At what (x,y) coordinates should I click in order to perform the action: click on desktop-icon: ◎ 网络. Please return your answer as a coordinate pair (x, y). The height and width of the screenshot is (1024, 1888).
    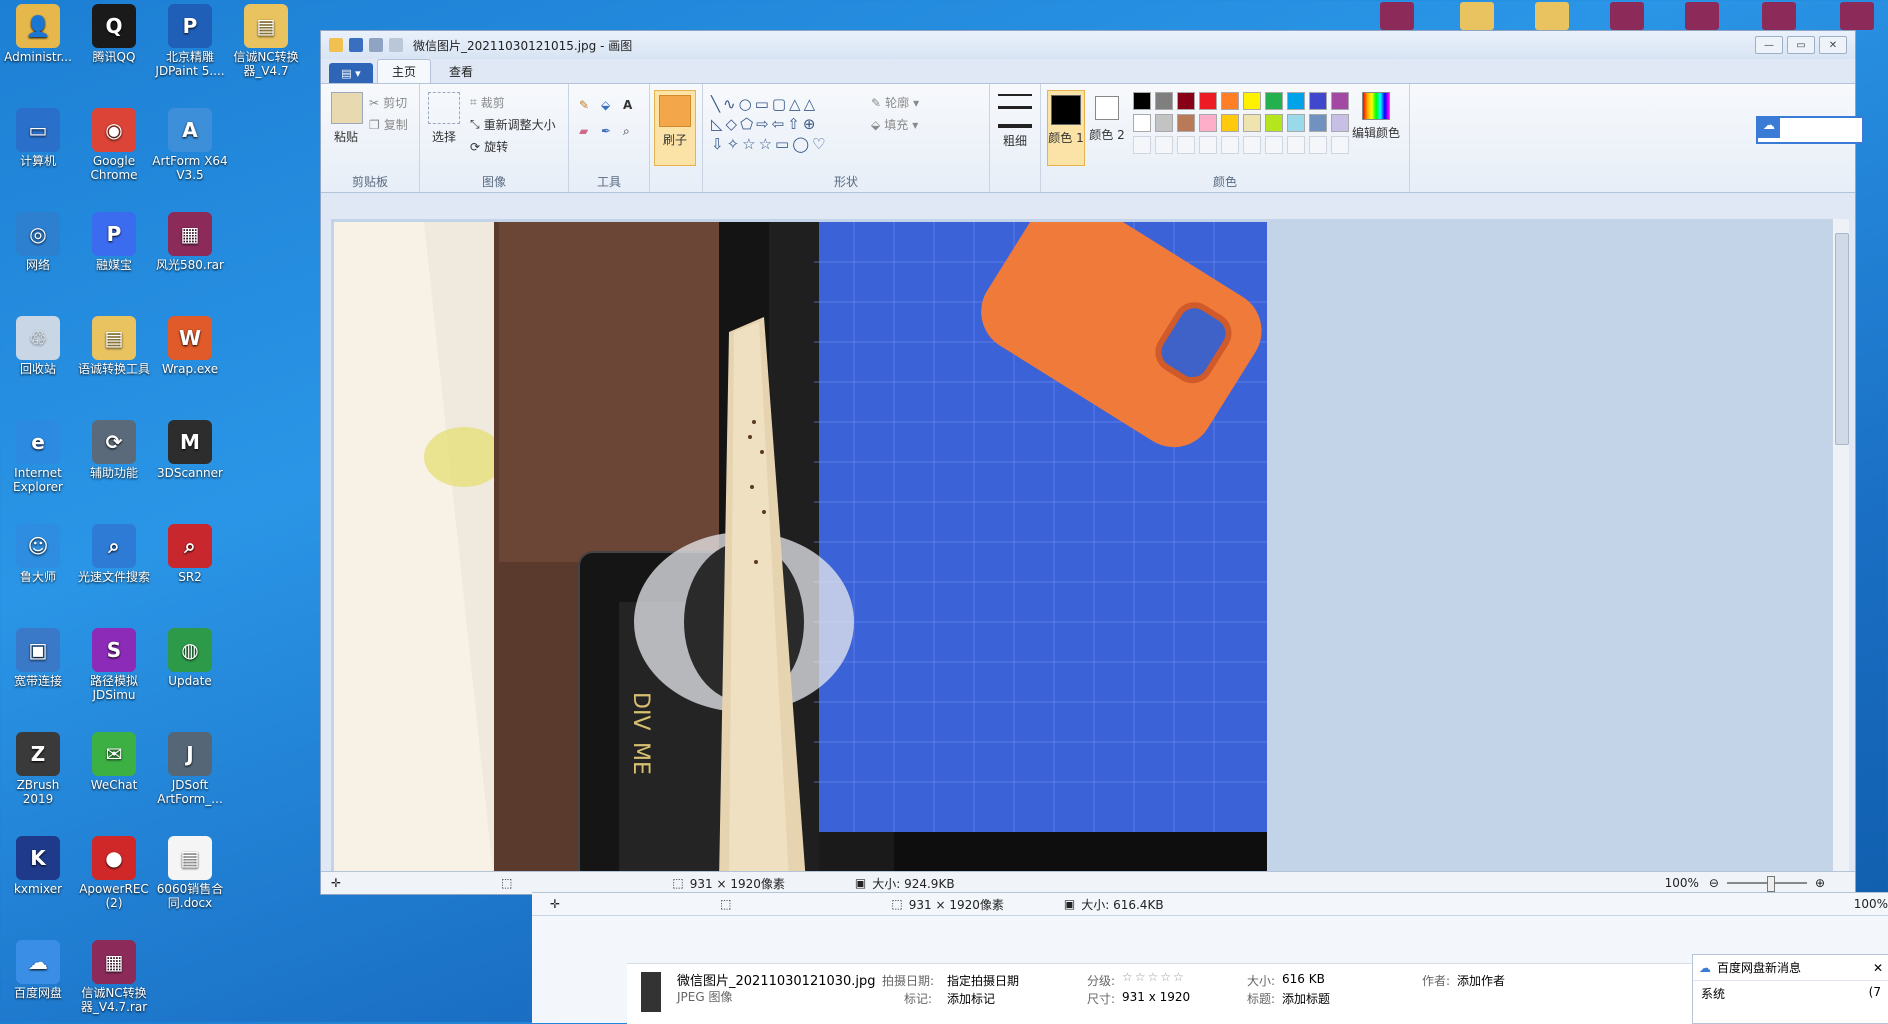
    Looking at the image, I should click on (38, 240).